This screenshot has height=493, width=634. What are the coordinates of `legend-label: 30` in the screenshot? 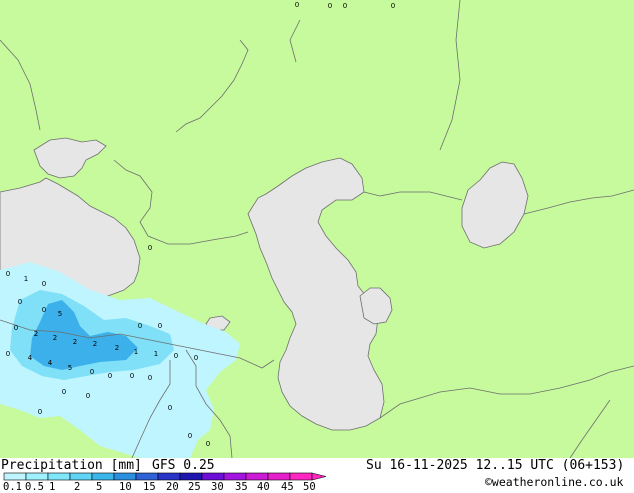 It's located at (217, 487).